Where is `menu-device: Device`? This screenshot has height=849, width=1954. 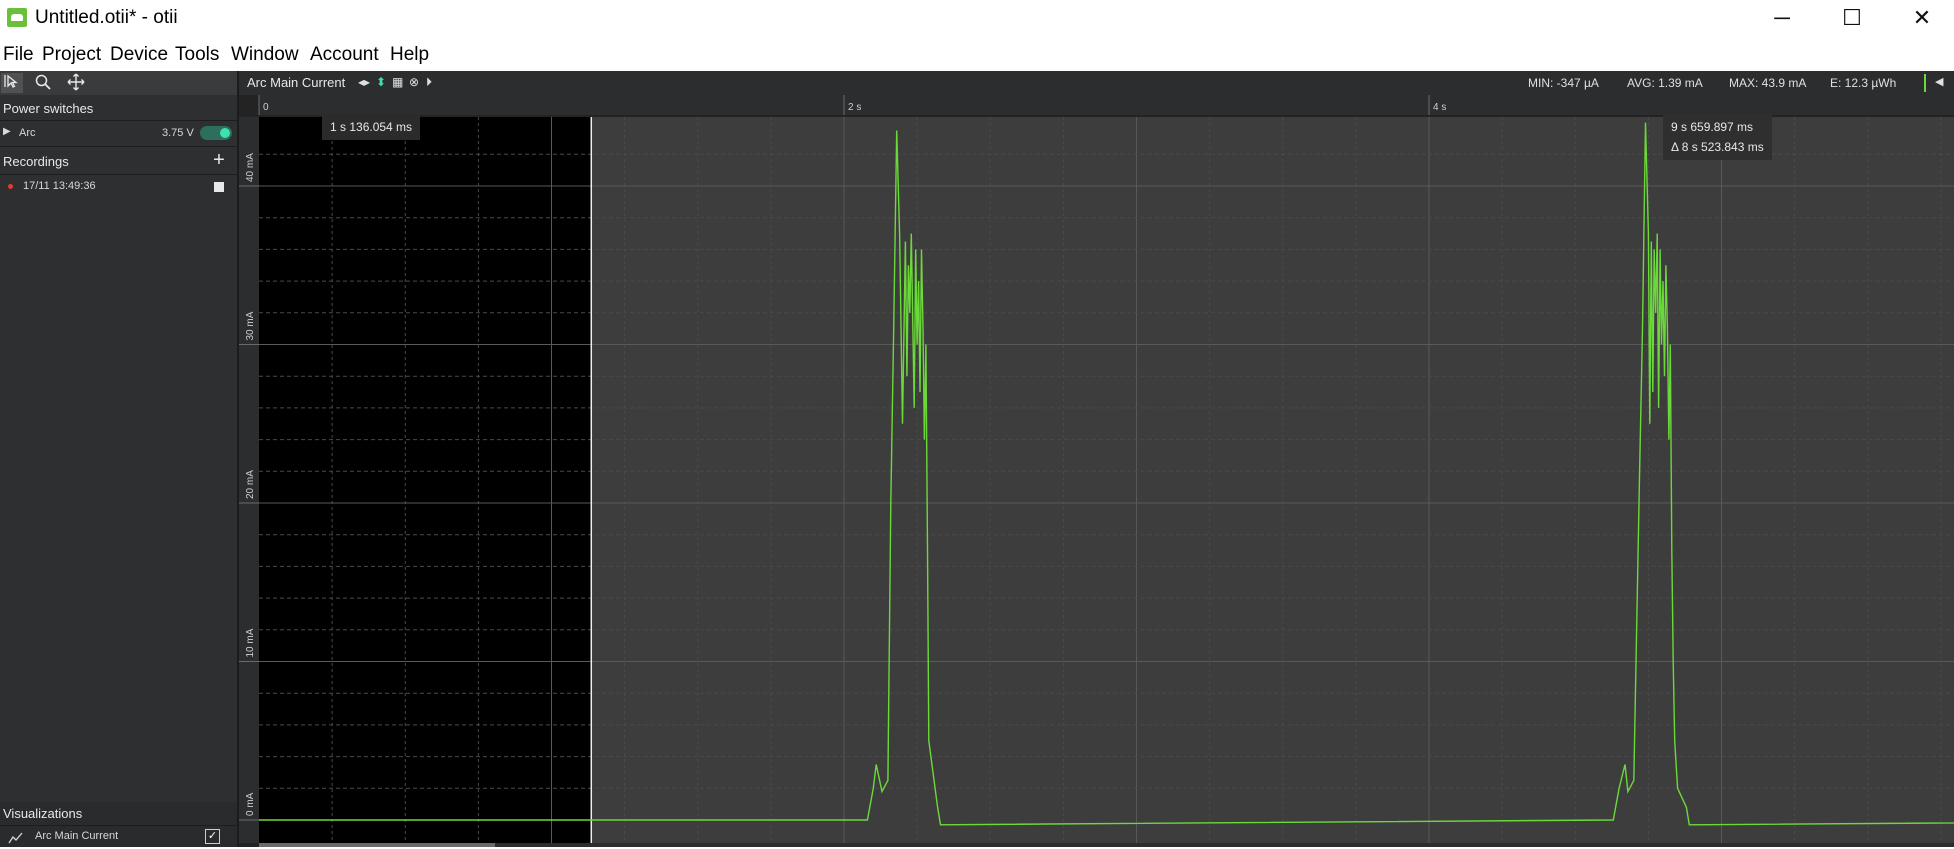 menu-device: Device is located at coordinates (139, 55).